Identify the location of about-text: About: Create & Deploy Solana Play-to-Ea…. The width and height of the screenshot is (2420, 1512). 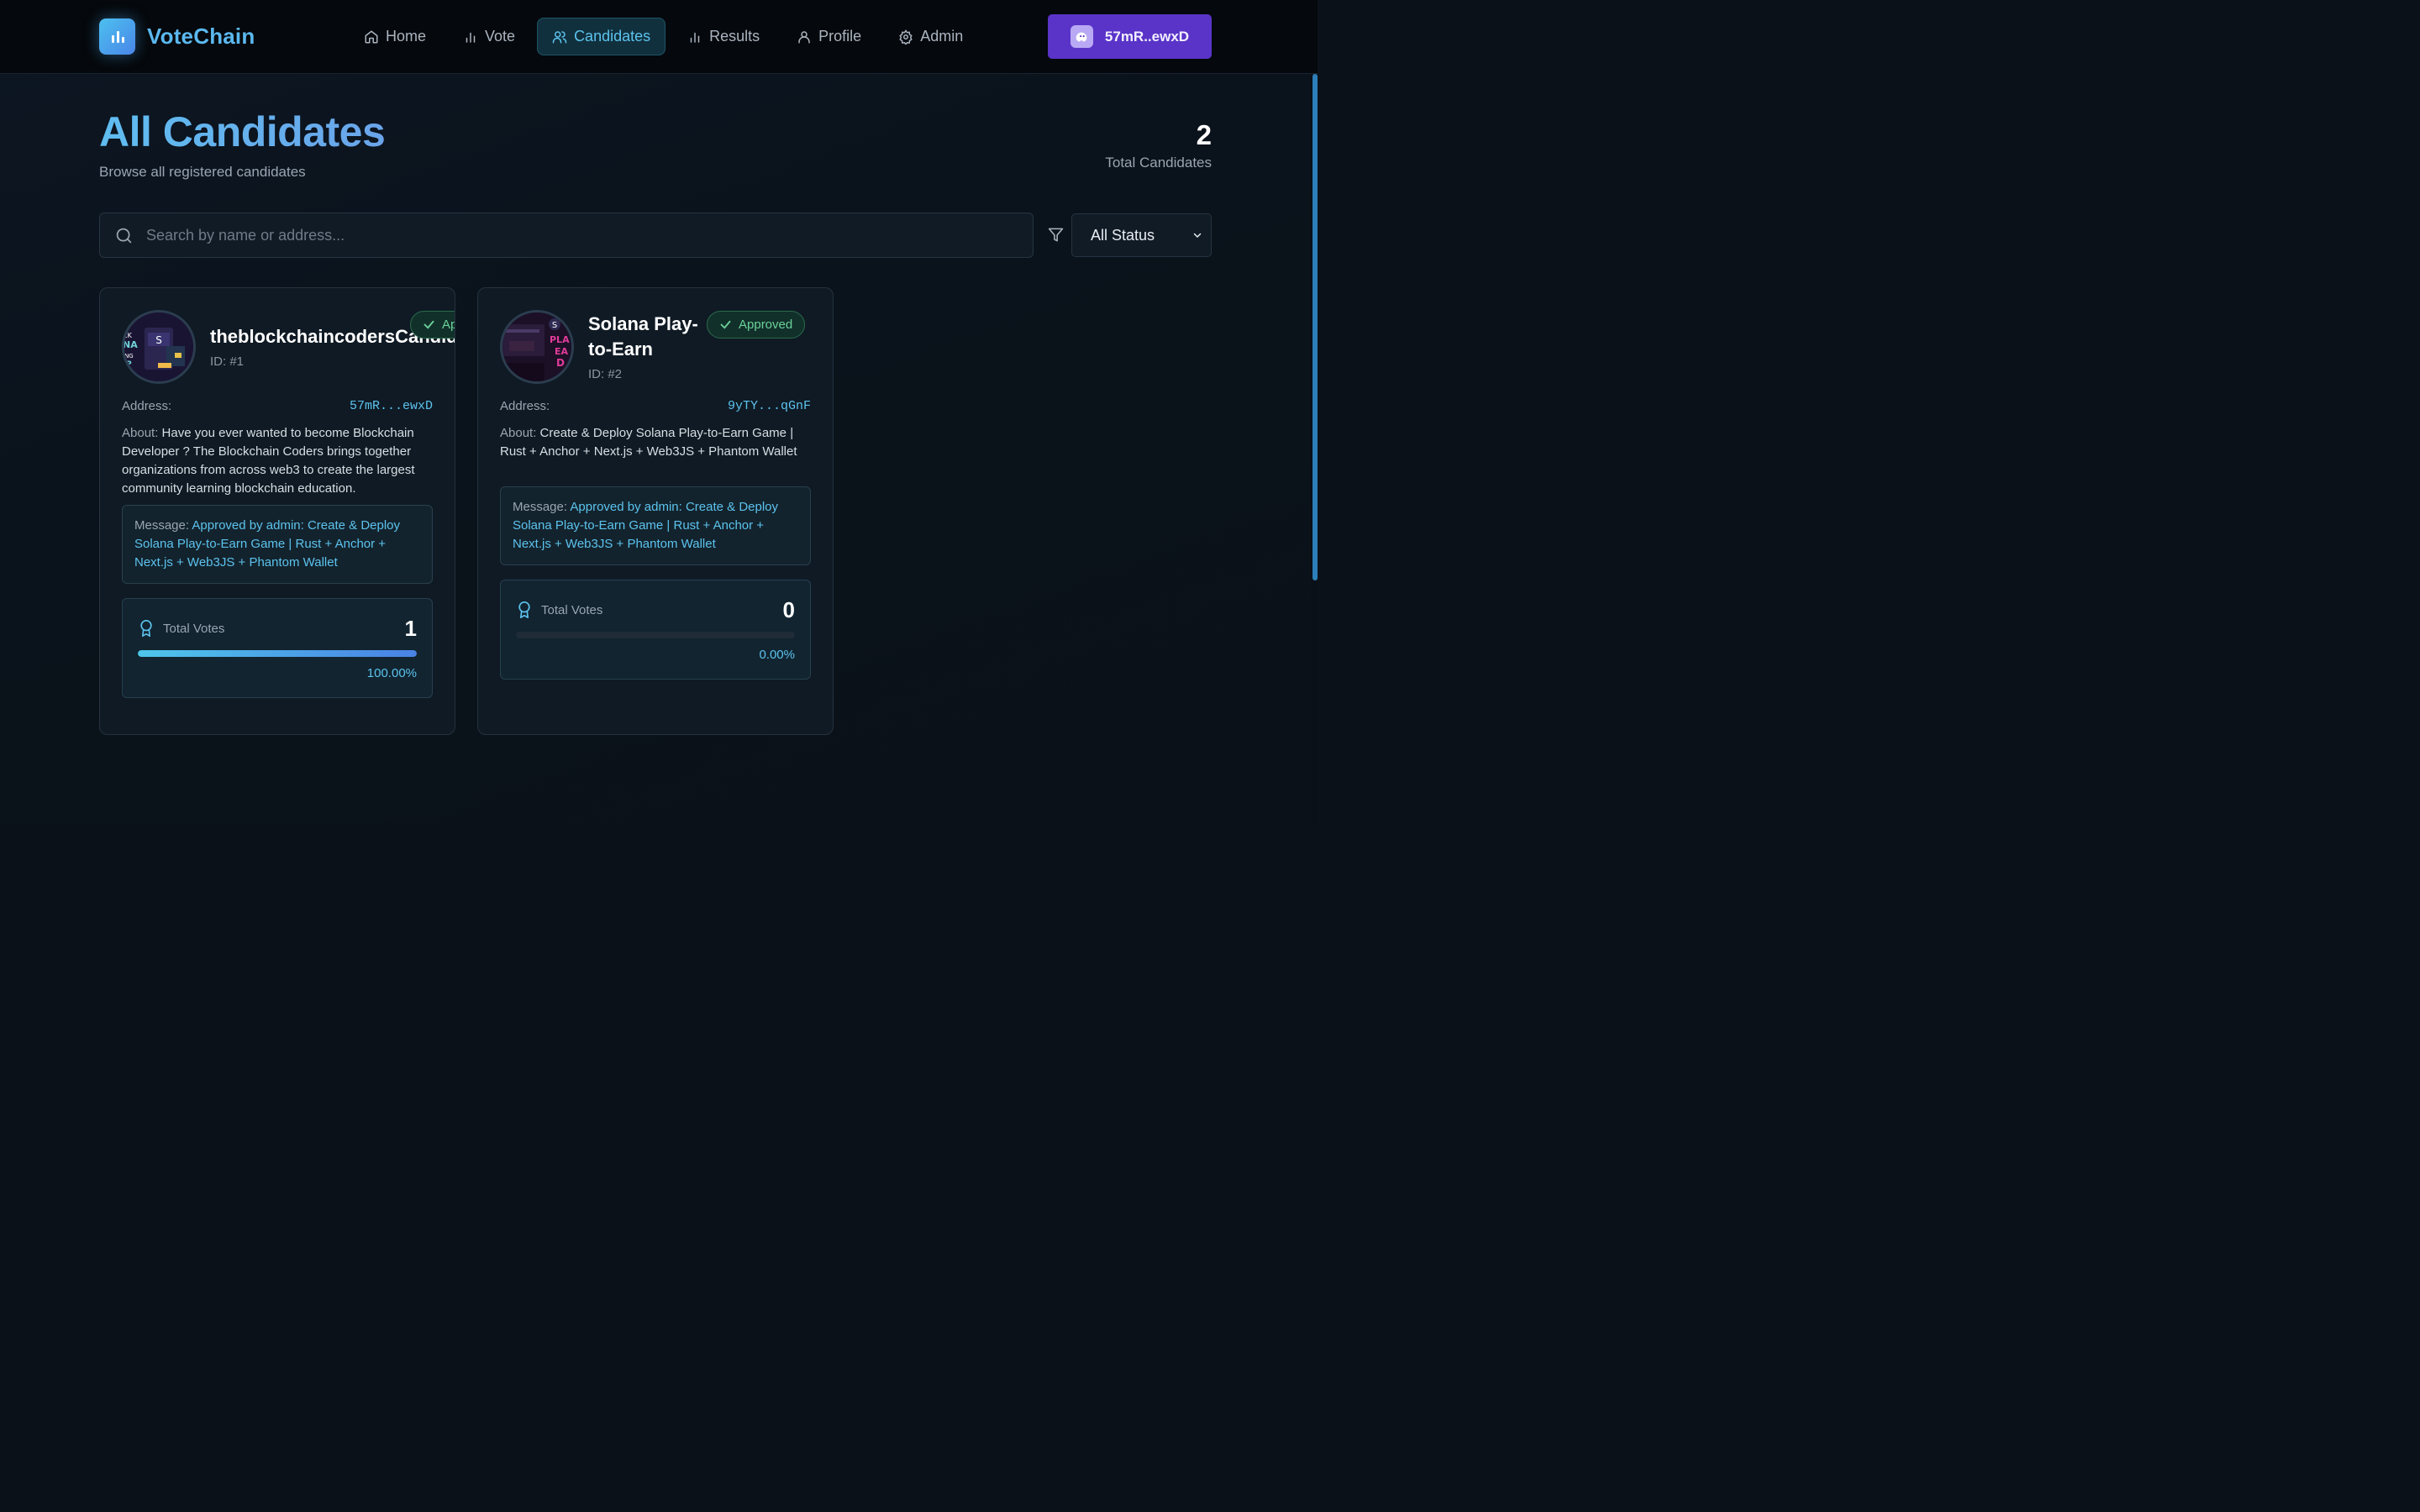
(657, 442).